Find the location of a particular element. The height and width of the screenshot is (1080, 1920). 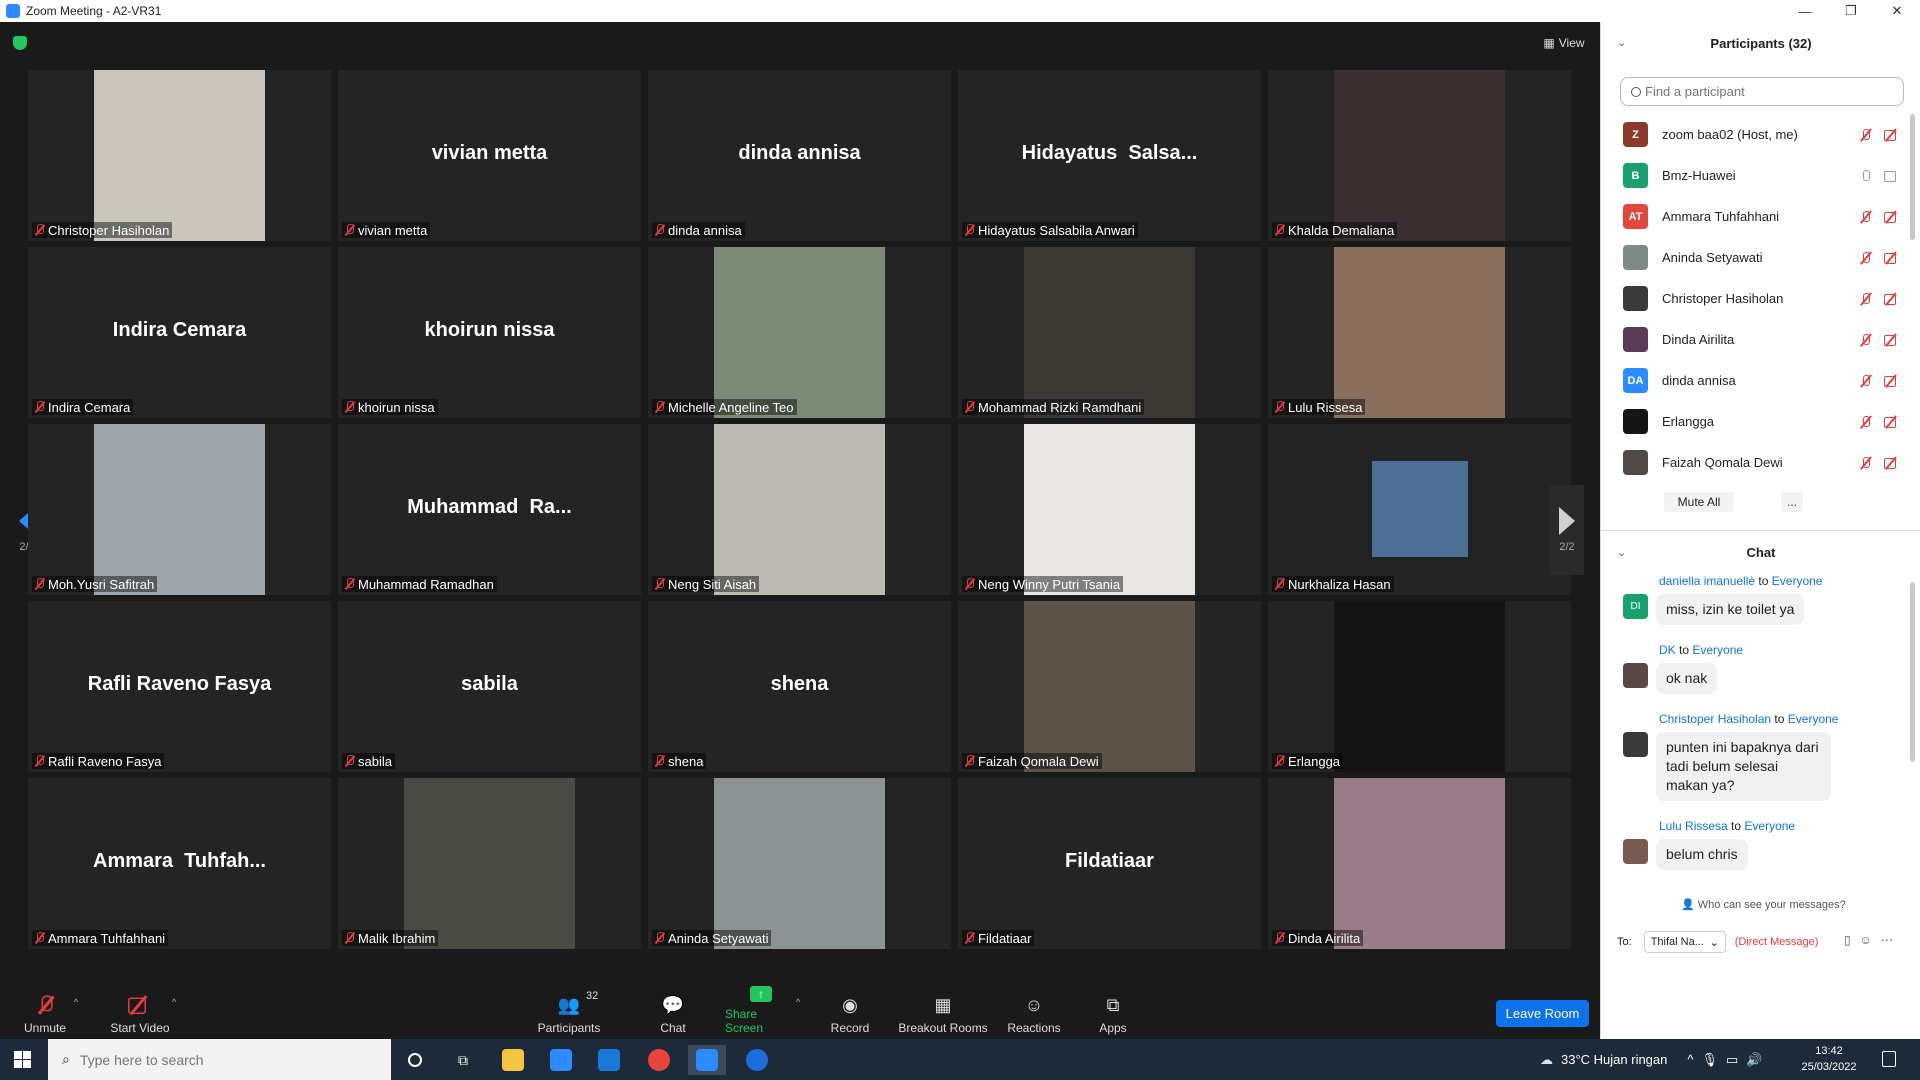

video-tile: Moh.Yusri Safitrah is located at coordinates (179, 509).